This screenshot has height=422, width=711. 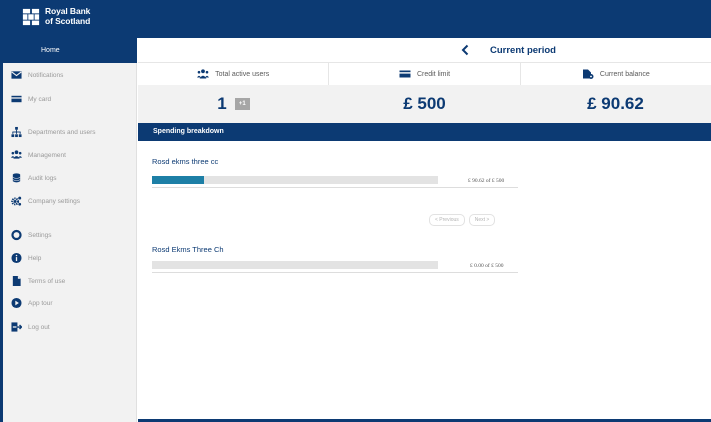 What do you see at coordinates (185, 161) in the screenshot?
I see `card-name: Rosd ekms three cc` at bounding box center [185, 161].